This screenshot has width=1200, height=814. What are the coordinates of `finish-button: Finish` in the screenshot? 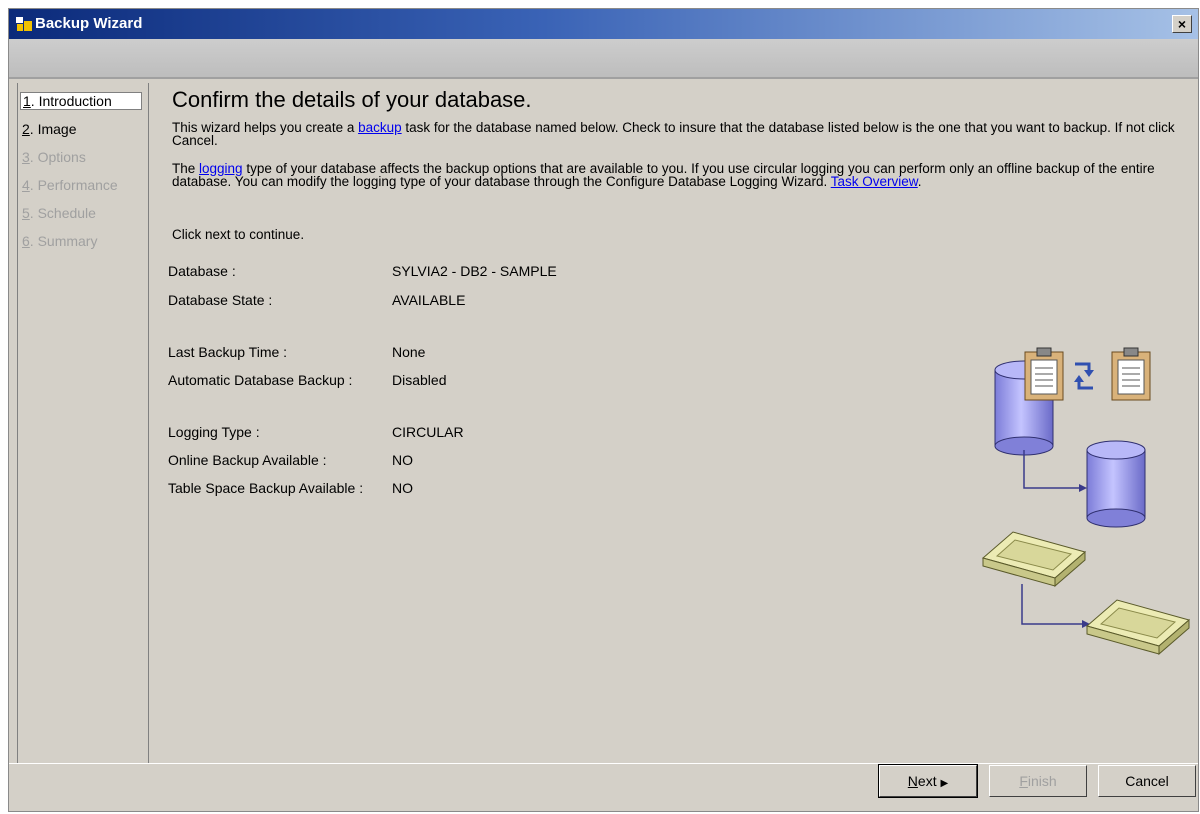 It's located at (1038, 781).